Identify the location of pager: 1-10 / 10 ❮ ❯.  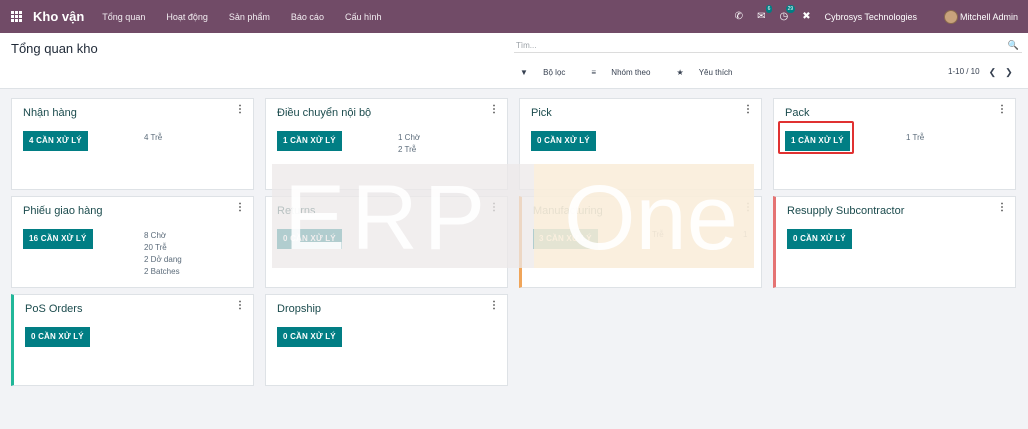
(980, 72).